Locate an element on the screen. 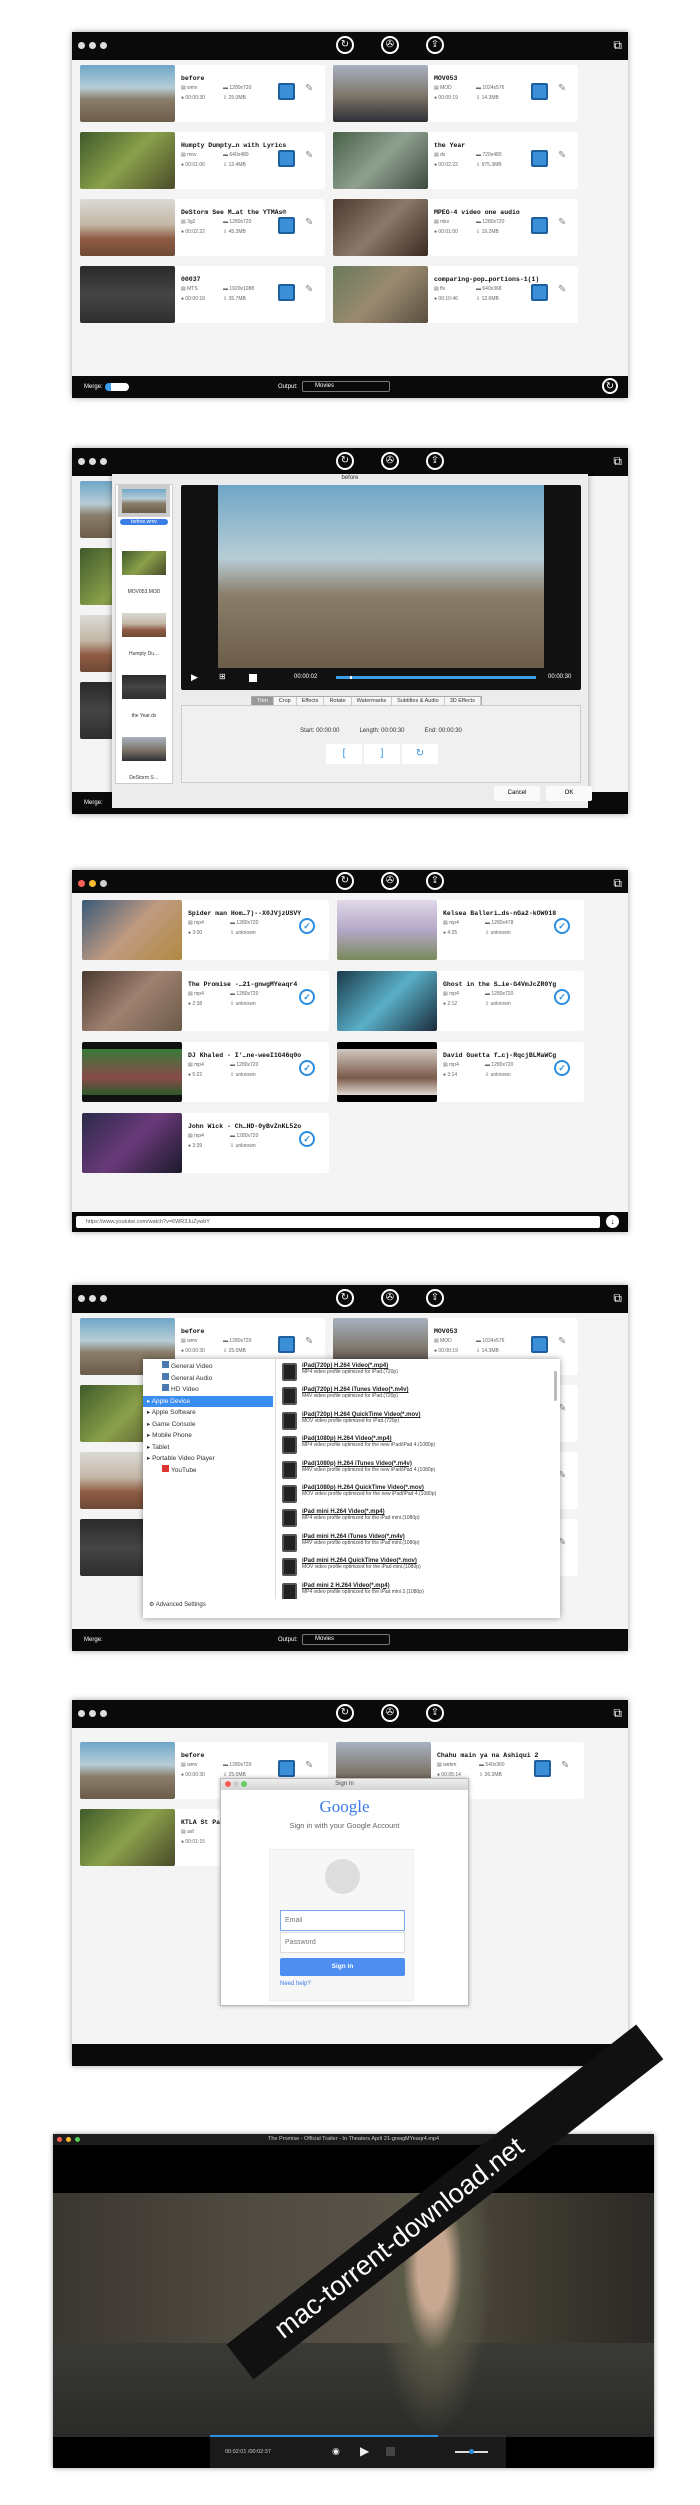 This screenshot has height=2505, width=700. volume-slider is located at coordinates (471, 2451).